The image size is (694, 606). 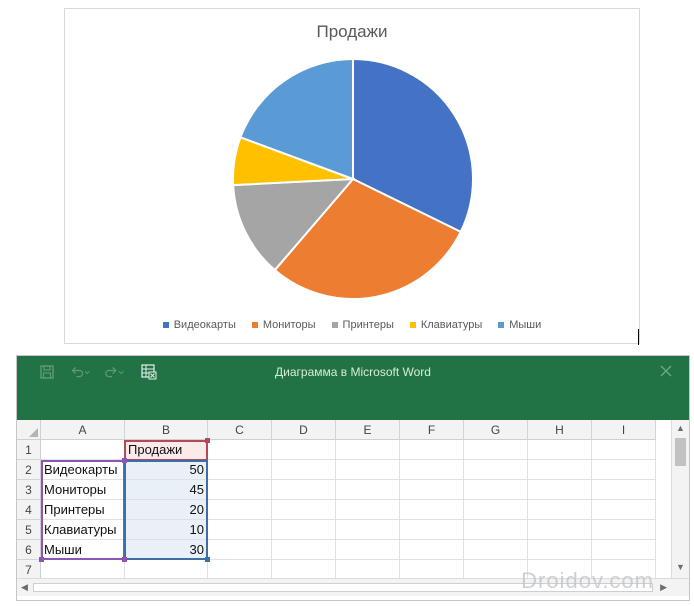 What do you see at coordinates (83, 490) in the screenshot?
I see `cell: Мониторы` at bounding box center [83, 490].